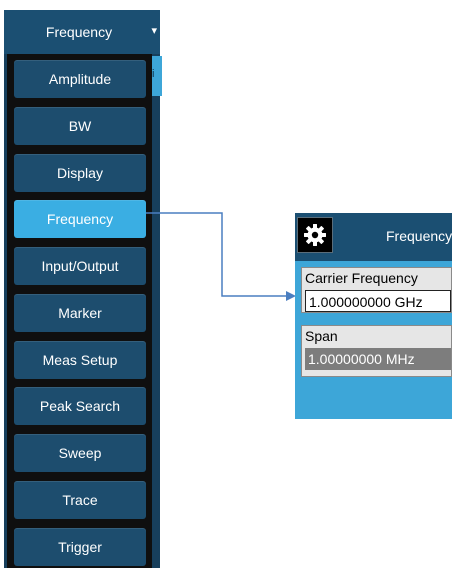 The height and width of the screenshot is (568, 452). What do you see at coordinates (378, 301) in the screenshot?
I see `carrier-frequency-input: 1.000000000 GHz` at bounding box center [378, 301].